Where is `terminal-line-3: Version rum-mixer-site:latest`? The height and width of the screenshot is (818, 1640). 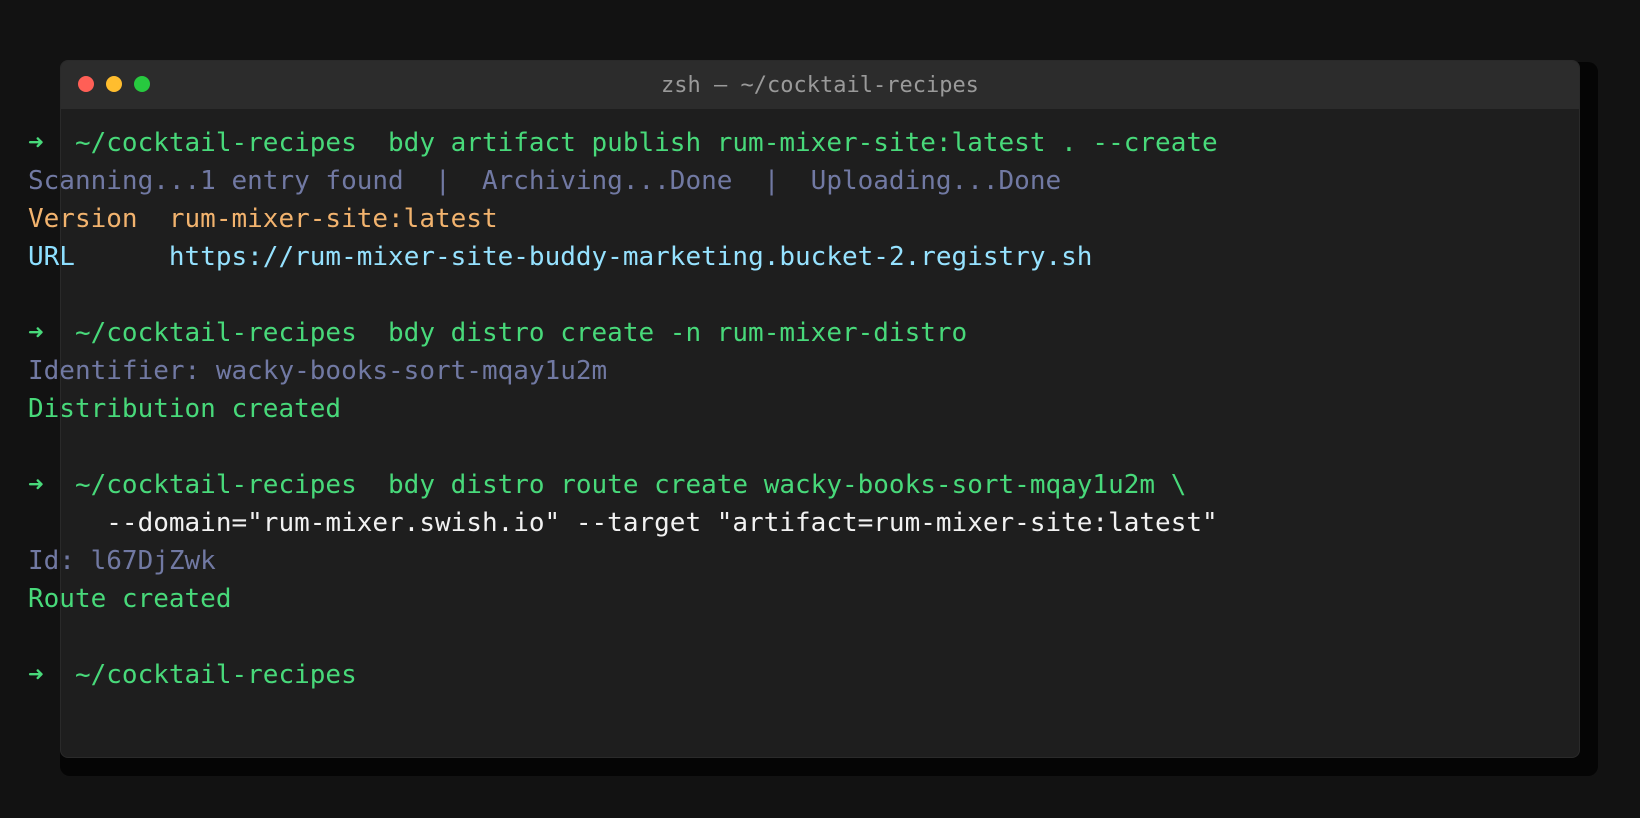
terminal-line-3: Version rum-mixer-site:latest is located at coordinates (824, 219).